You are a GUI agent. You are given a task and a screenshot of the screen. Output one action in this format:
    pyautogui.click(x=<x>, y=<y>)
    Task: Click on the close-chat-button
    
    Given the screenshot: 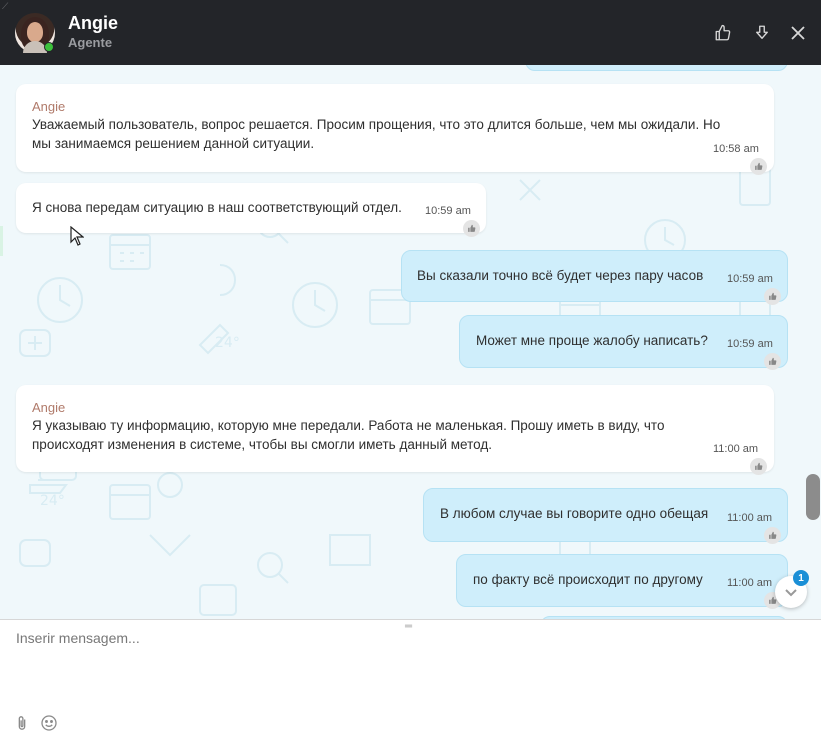 What is the action you would take?
    pyautogui.click(x=798, y=33)
    